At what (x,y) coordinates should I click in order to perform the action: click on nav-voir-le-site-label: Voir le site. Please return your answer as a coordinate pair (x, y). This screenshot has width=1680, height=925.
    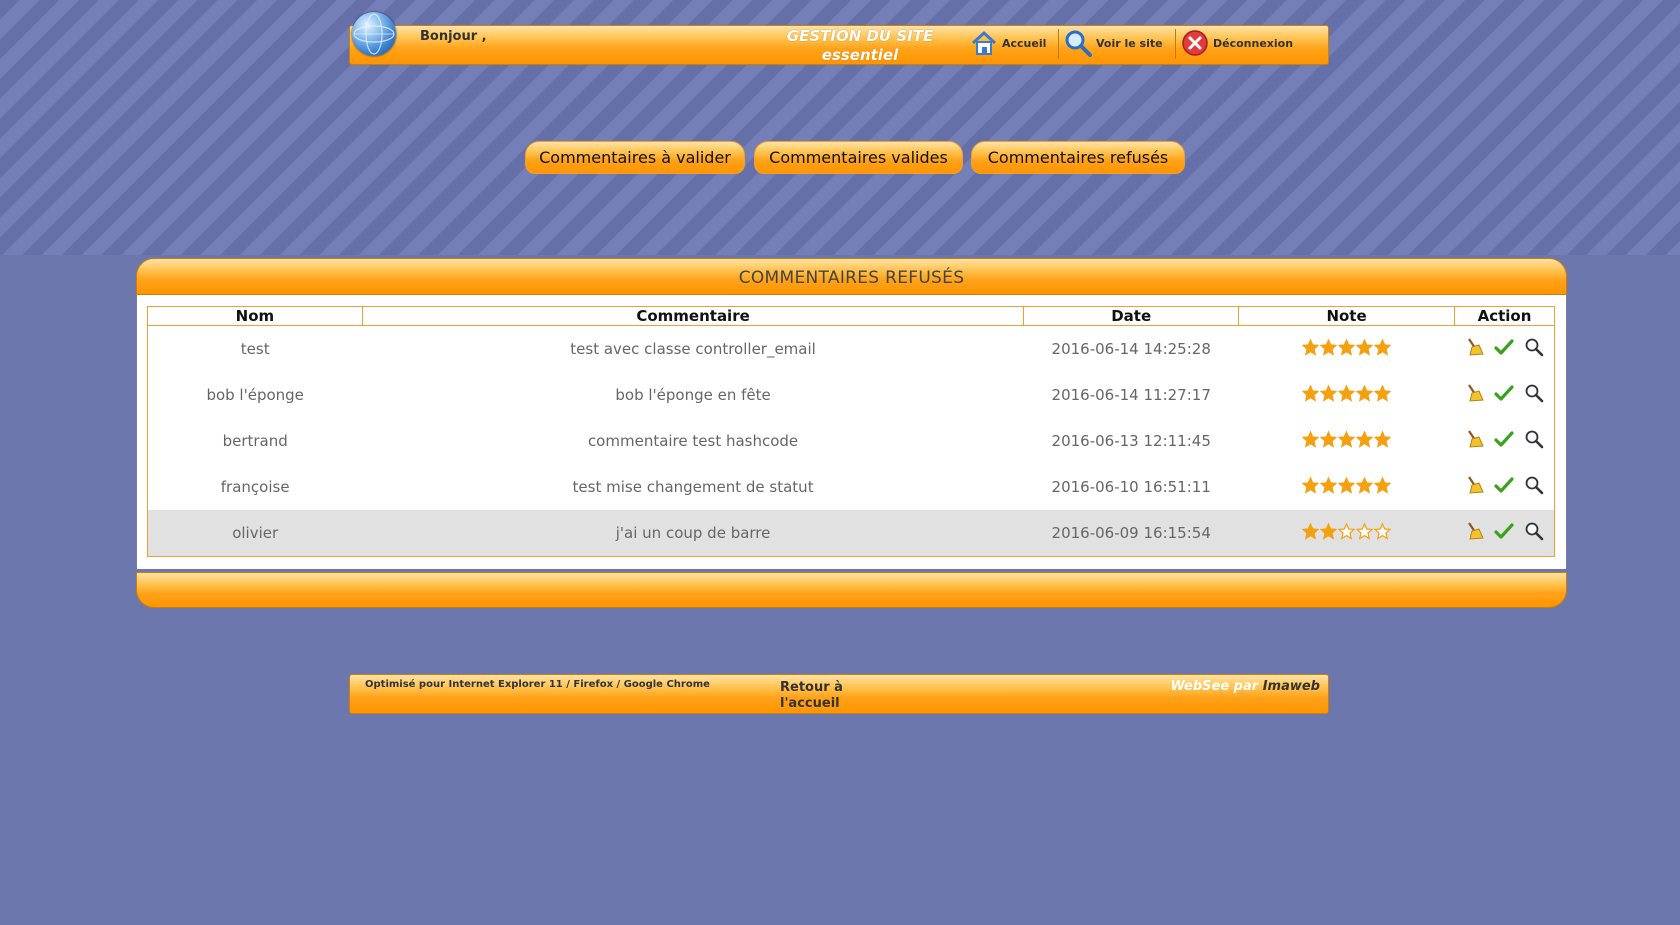
    Looking at the image, I should click on (1129, 43).